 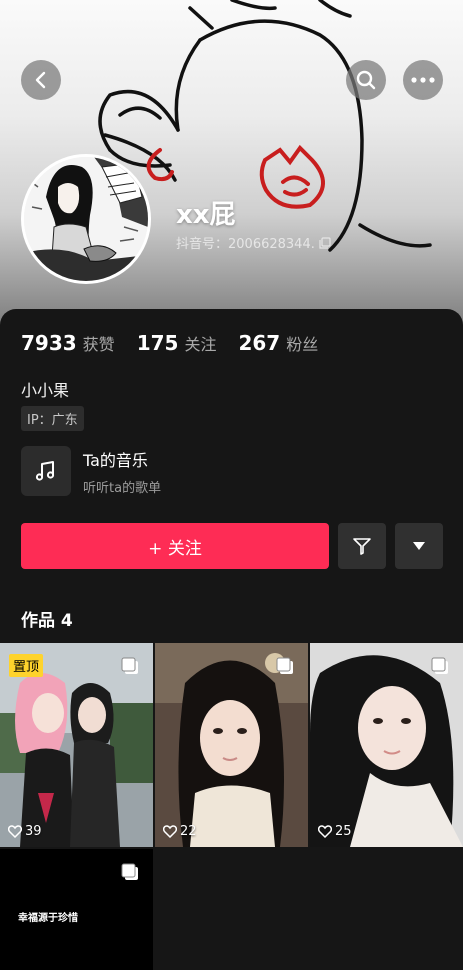 I want to click on stat-followers: 267 粉丝, so click(x=278, y=343).